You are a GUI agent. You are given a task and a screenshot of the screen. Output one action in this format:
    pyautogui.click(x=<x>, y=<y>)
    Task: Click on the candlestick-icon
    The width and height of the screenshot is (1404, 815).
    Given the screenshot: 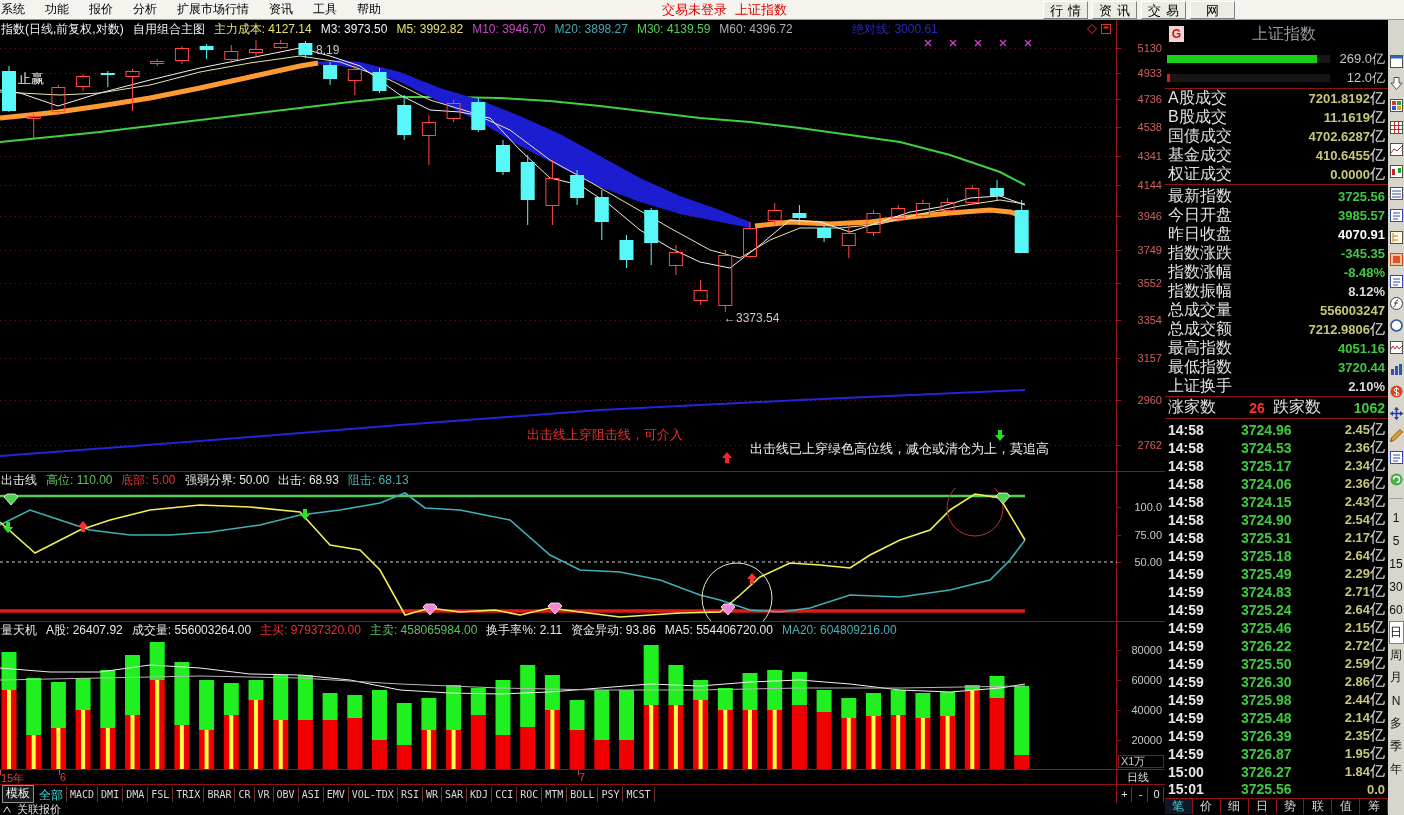 What is the action you would take?
    pyautogui.click(x=1396, y=171)
    